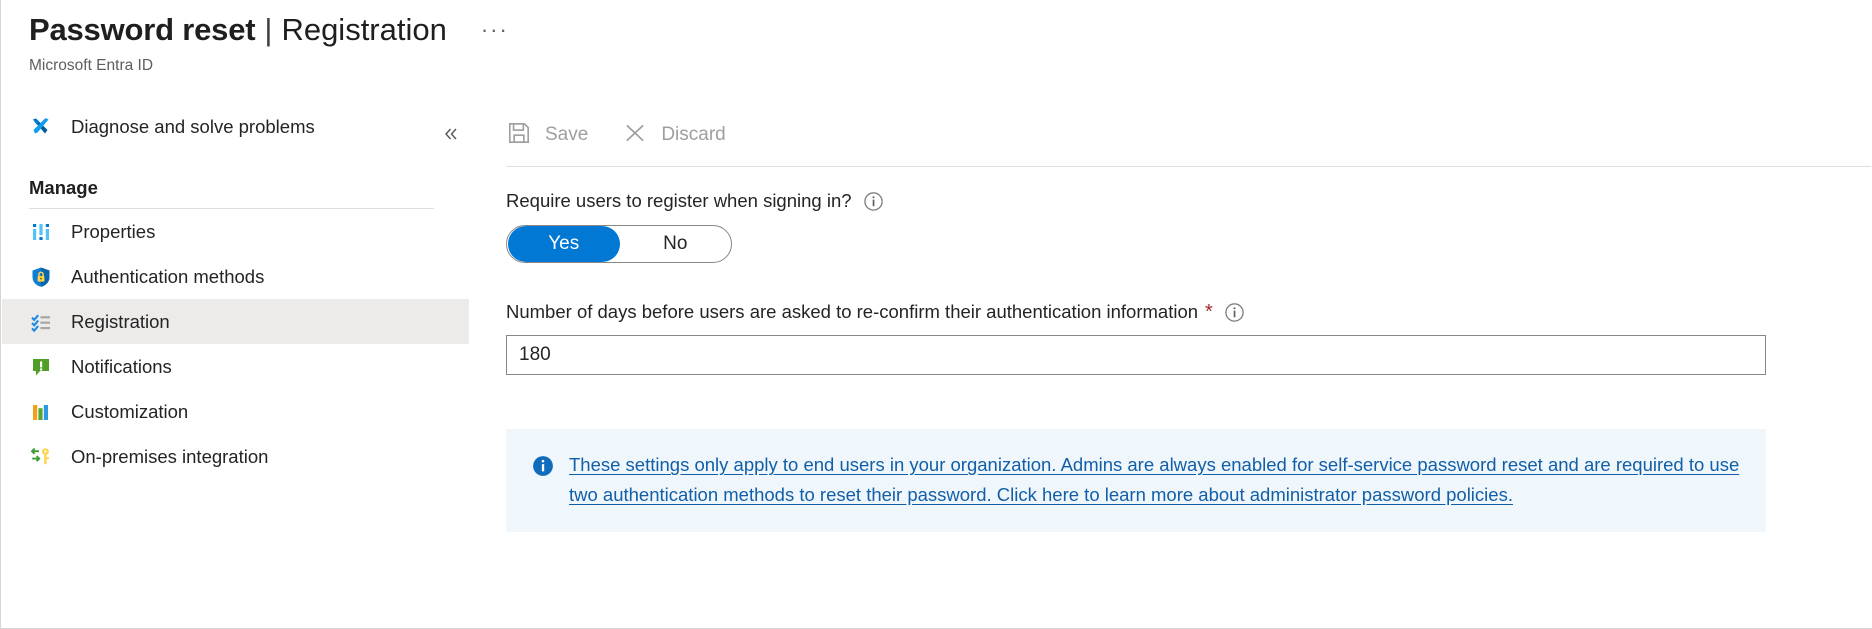 Image resolution: width=1872 pixels, height=629 pixels. Describe the element at coordinates (1209, 312) in the screenshot. I see `required-asterisk: *` at that location.